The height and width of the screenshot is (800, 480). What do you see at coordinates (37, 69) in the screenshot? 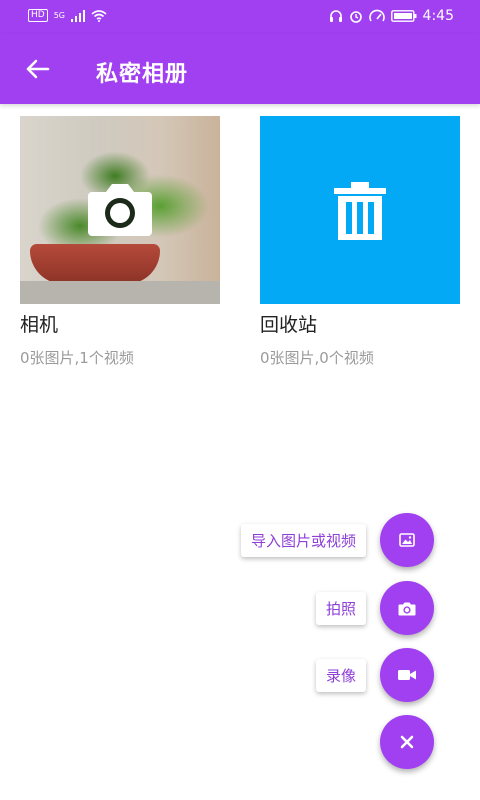
I see `back-arrow-icon` at bounding box center [37, 69].